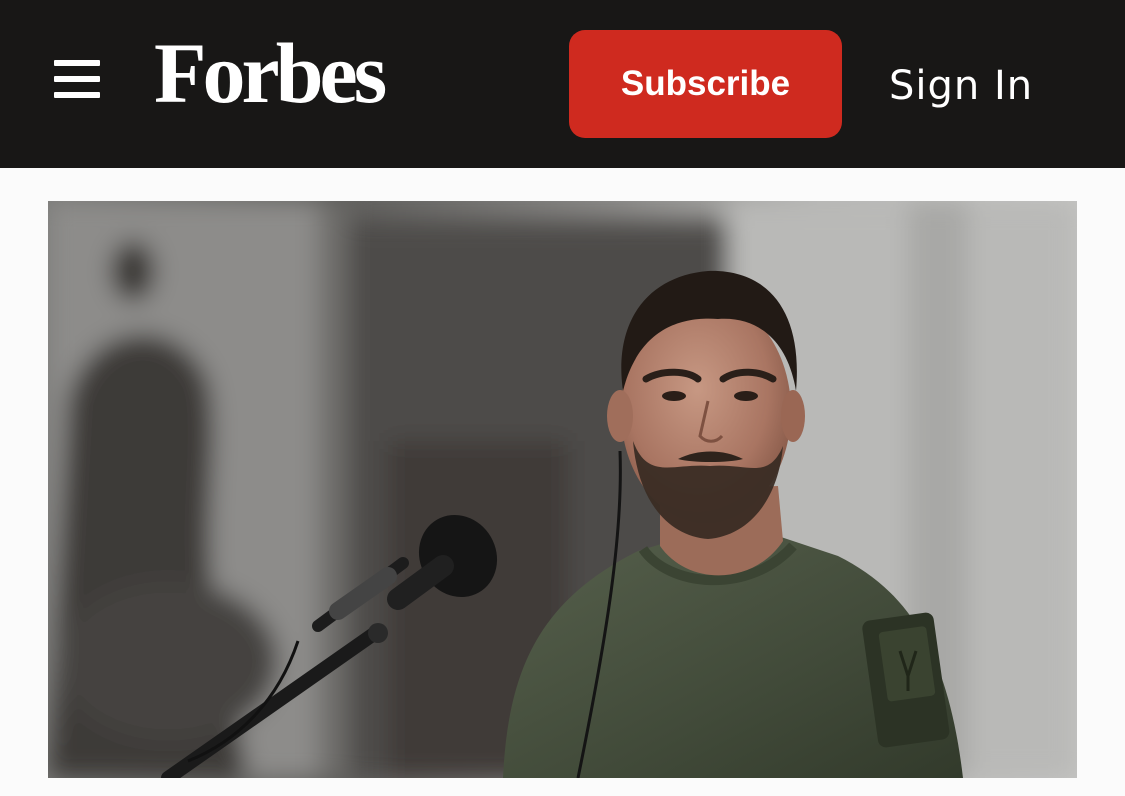  I want to click on forbes-logo: Forbes, so click(270, 73).